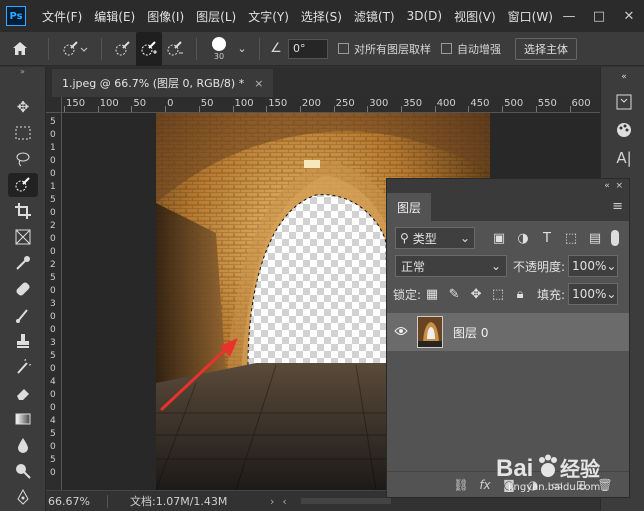 The image size is (644, 511). What do you see at coordinates (54, 105) in the screenshot?
I see `ruler-corner` at bounding box center [54, 105].